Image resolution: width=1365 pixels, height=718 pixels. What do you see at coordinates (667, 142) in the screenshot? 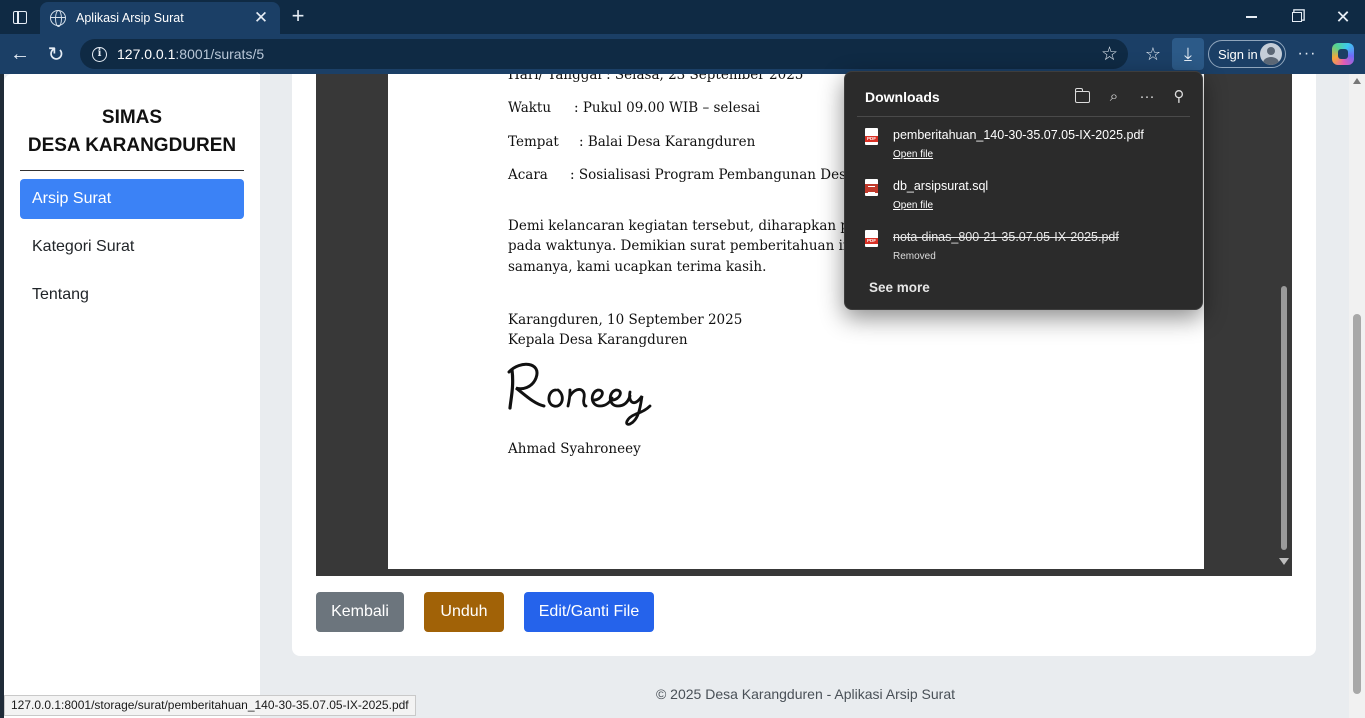
I see `place-value: : Balai Desa Karangduren` at bounding box center [667, 142].